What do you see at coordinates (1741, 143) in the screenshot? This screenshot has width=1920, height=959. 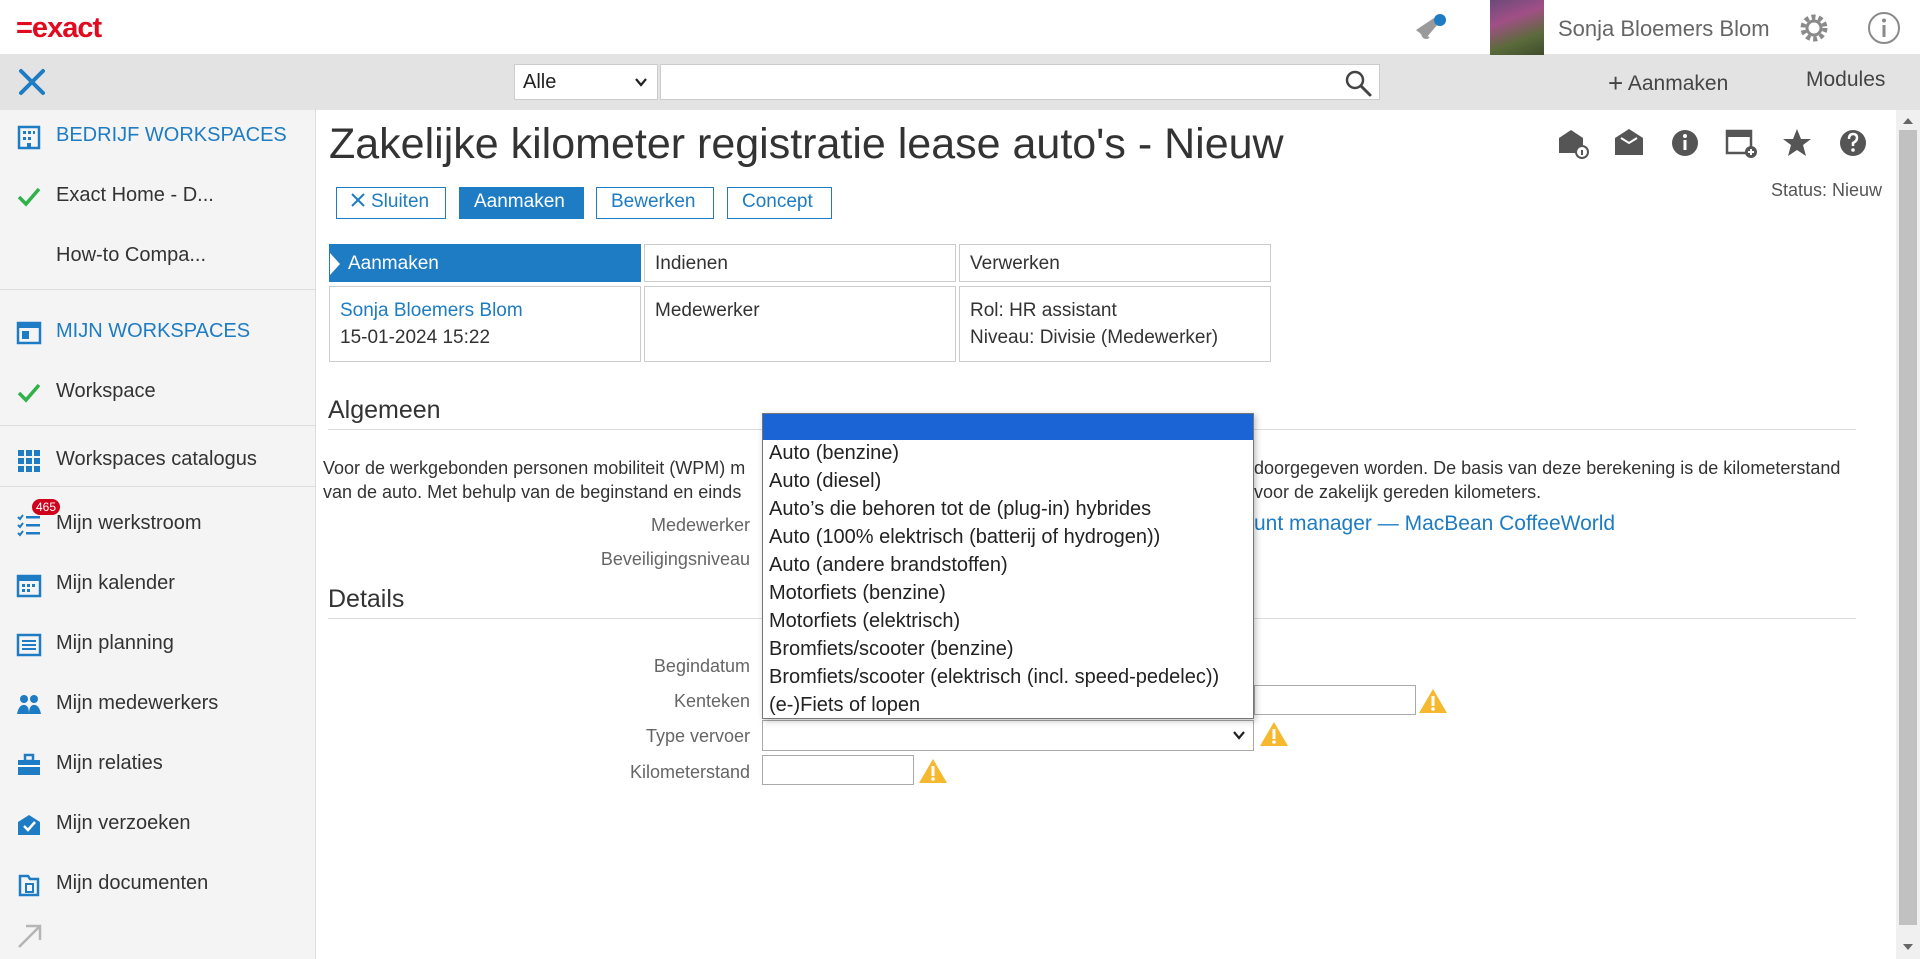 I see `add-calendar-icon` at bounding box center [1741, 143].